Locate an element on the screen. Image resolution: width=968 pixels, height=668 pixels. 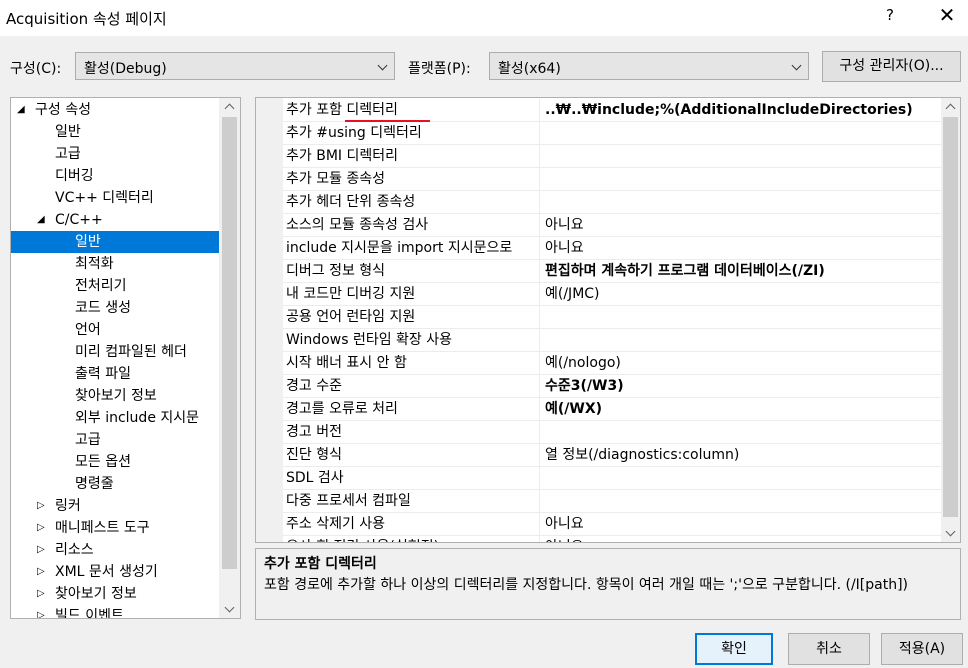
grid-scrollbar is located at coordinates (950, 320).